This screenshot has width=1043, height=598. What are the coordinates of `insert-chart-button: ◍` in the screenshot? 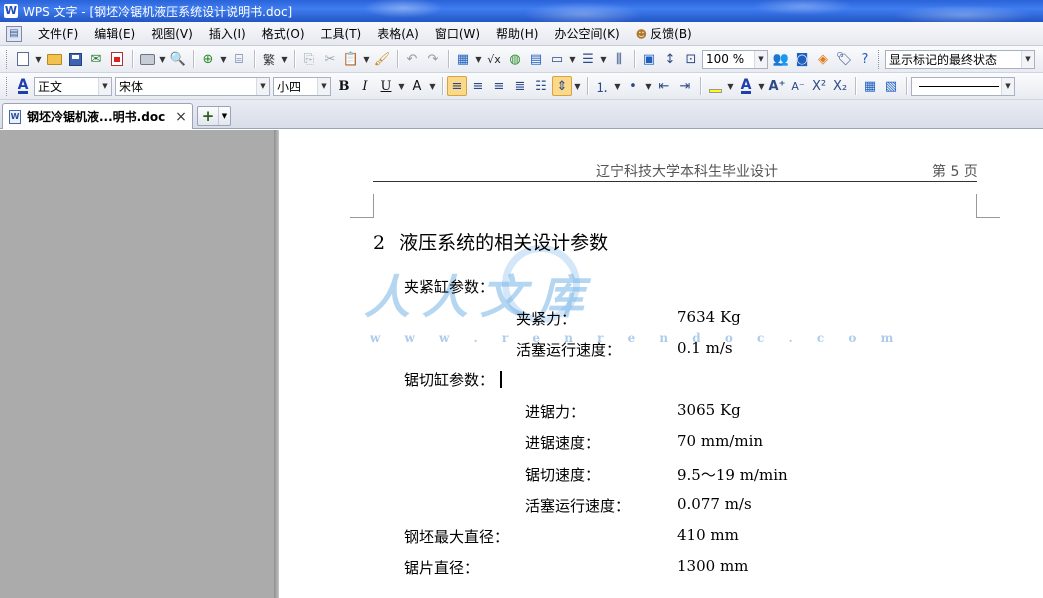 It's located at (515, 59).